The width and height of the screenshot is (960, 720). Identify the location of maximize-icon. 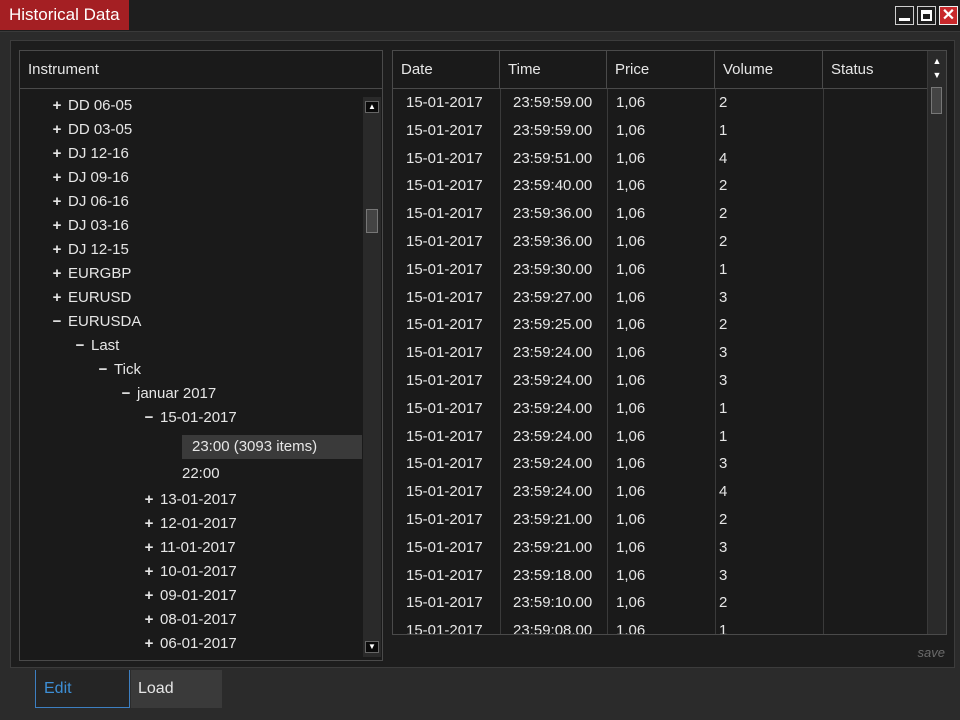
(926, 15).